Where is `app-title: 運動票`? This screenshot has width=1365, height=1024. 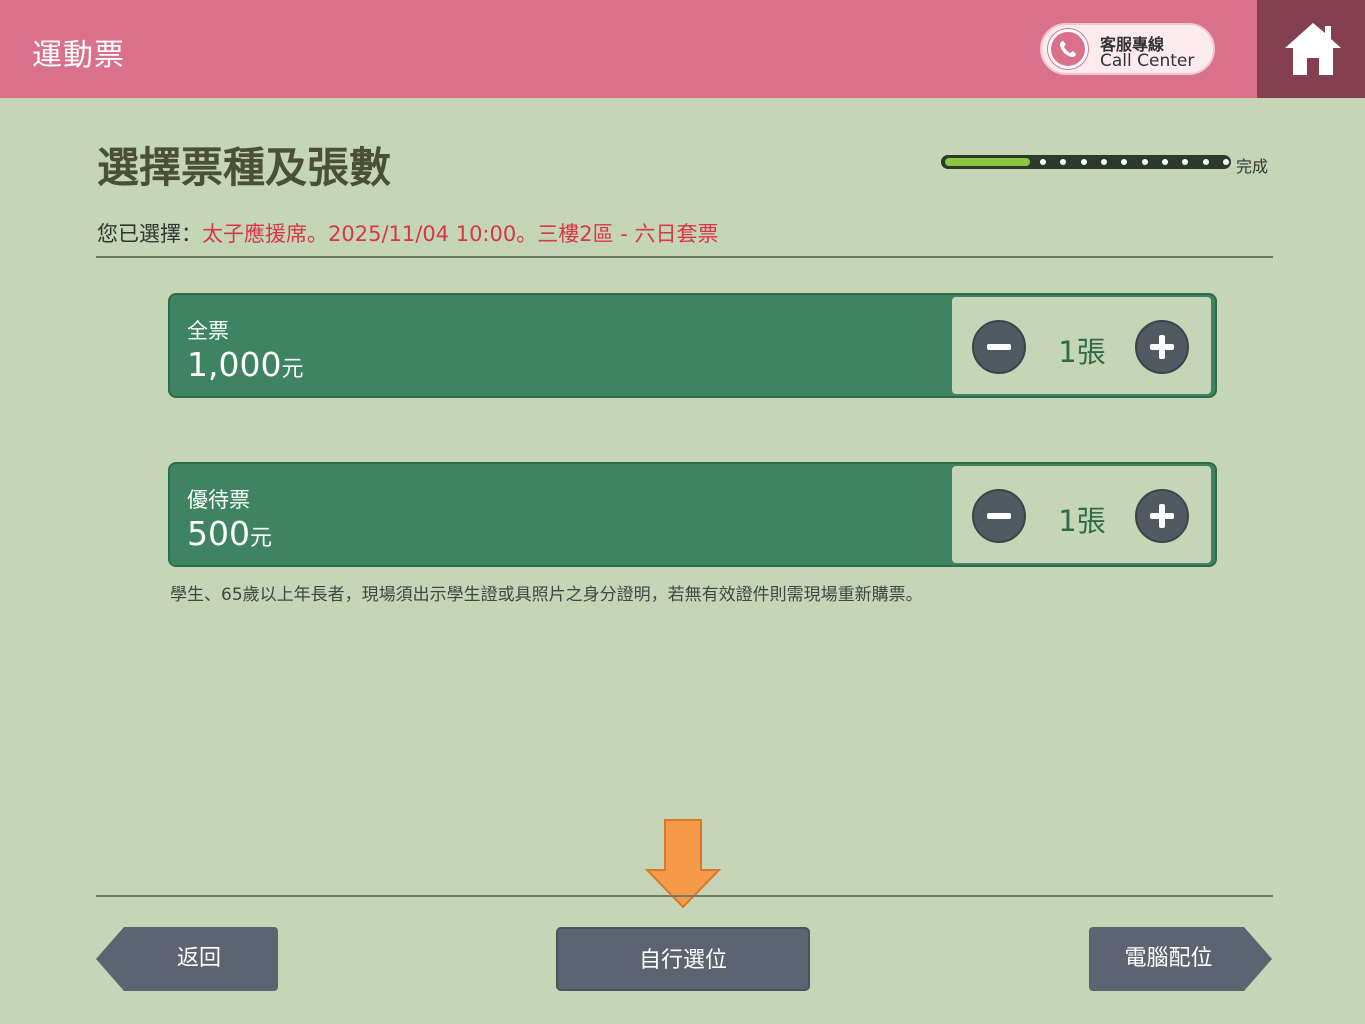
app-title: 運動票 is located at coordinates (78, 55).